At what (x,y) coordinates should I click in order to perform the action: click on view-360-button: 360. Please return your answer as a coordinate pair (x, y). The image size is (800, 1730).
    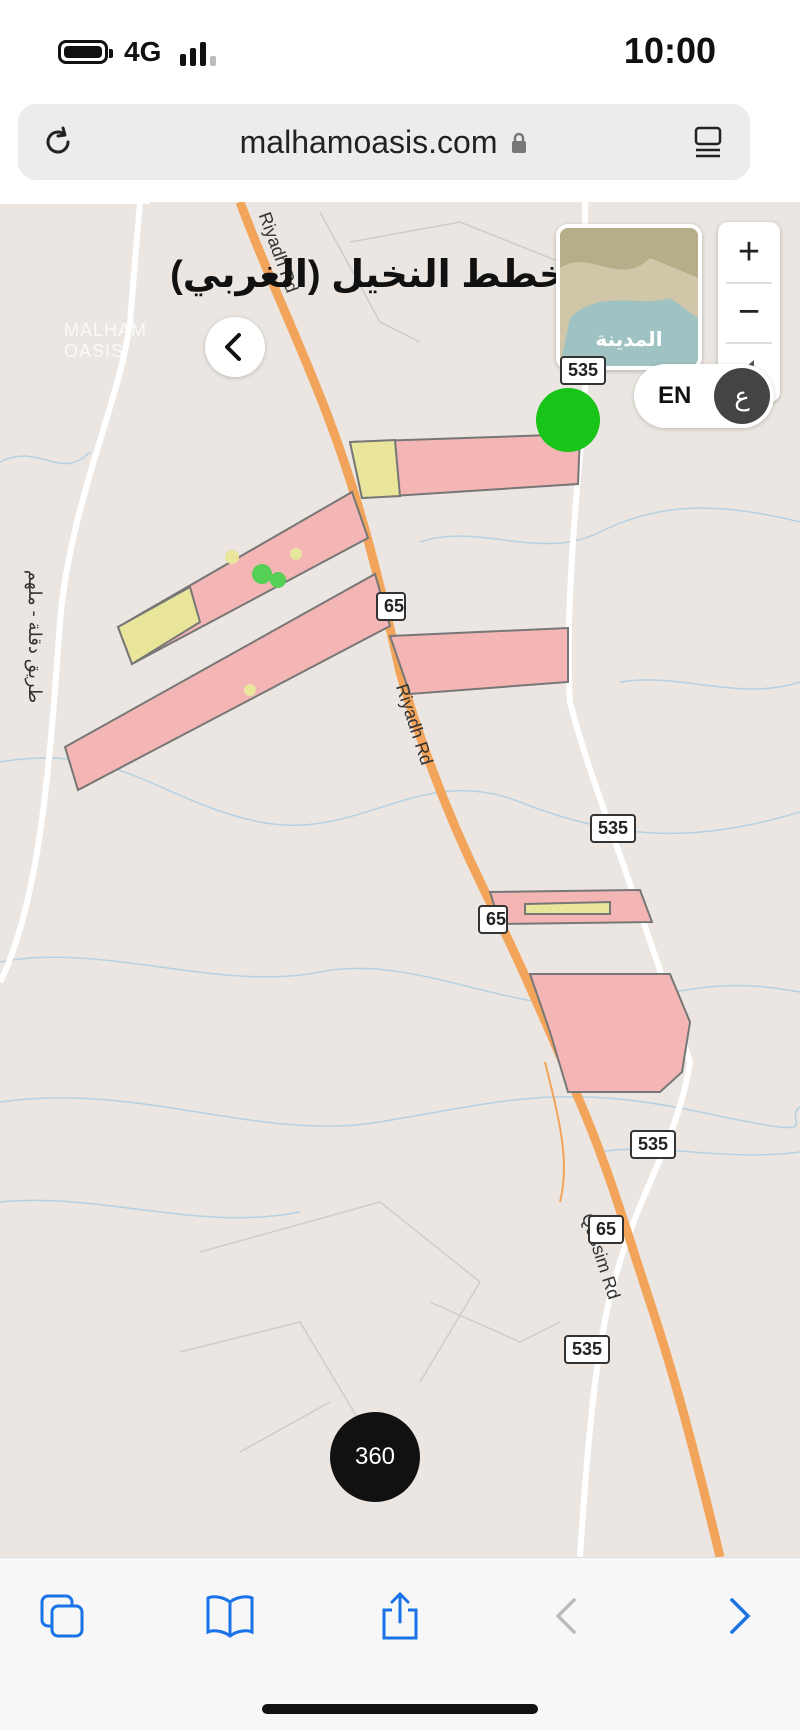
    Looking at the image, I should click on (375, 1457).